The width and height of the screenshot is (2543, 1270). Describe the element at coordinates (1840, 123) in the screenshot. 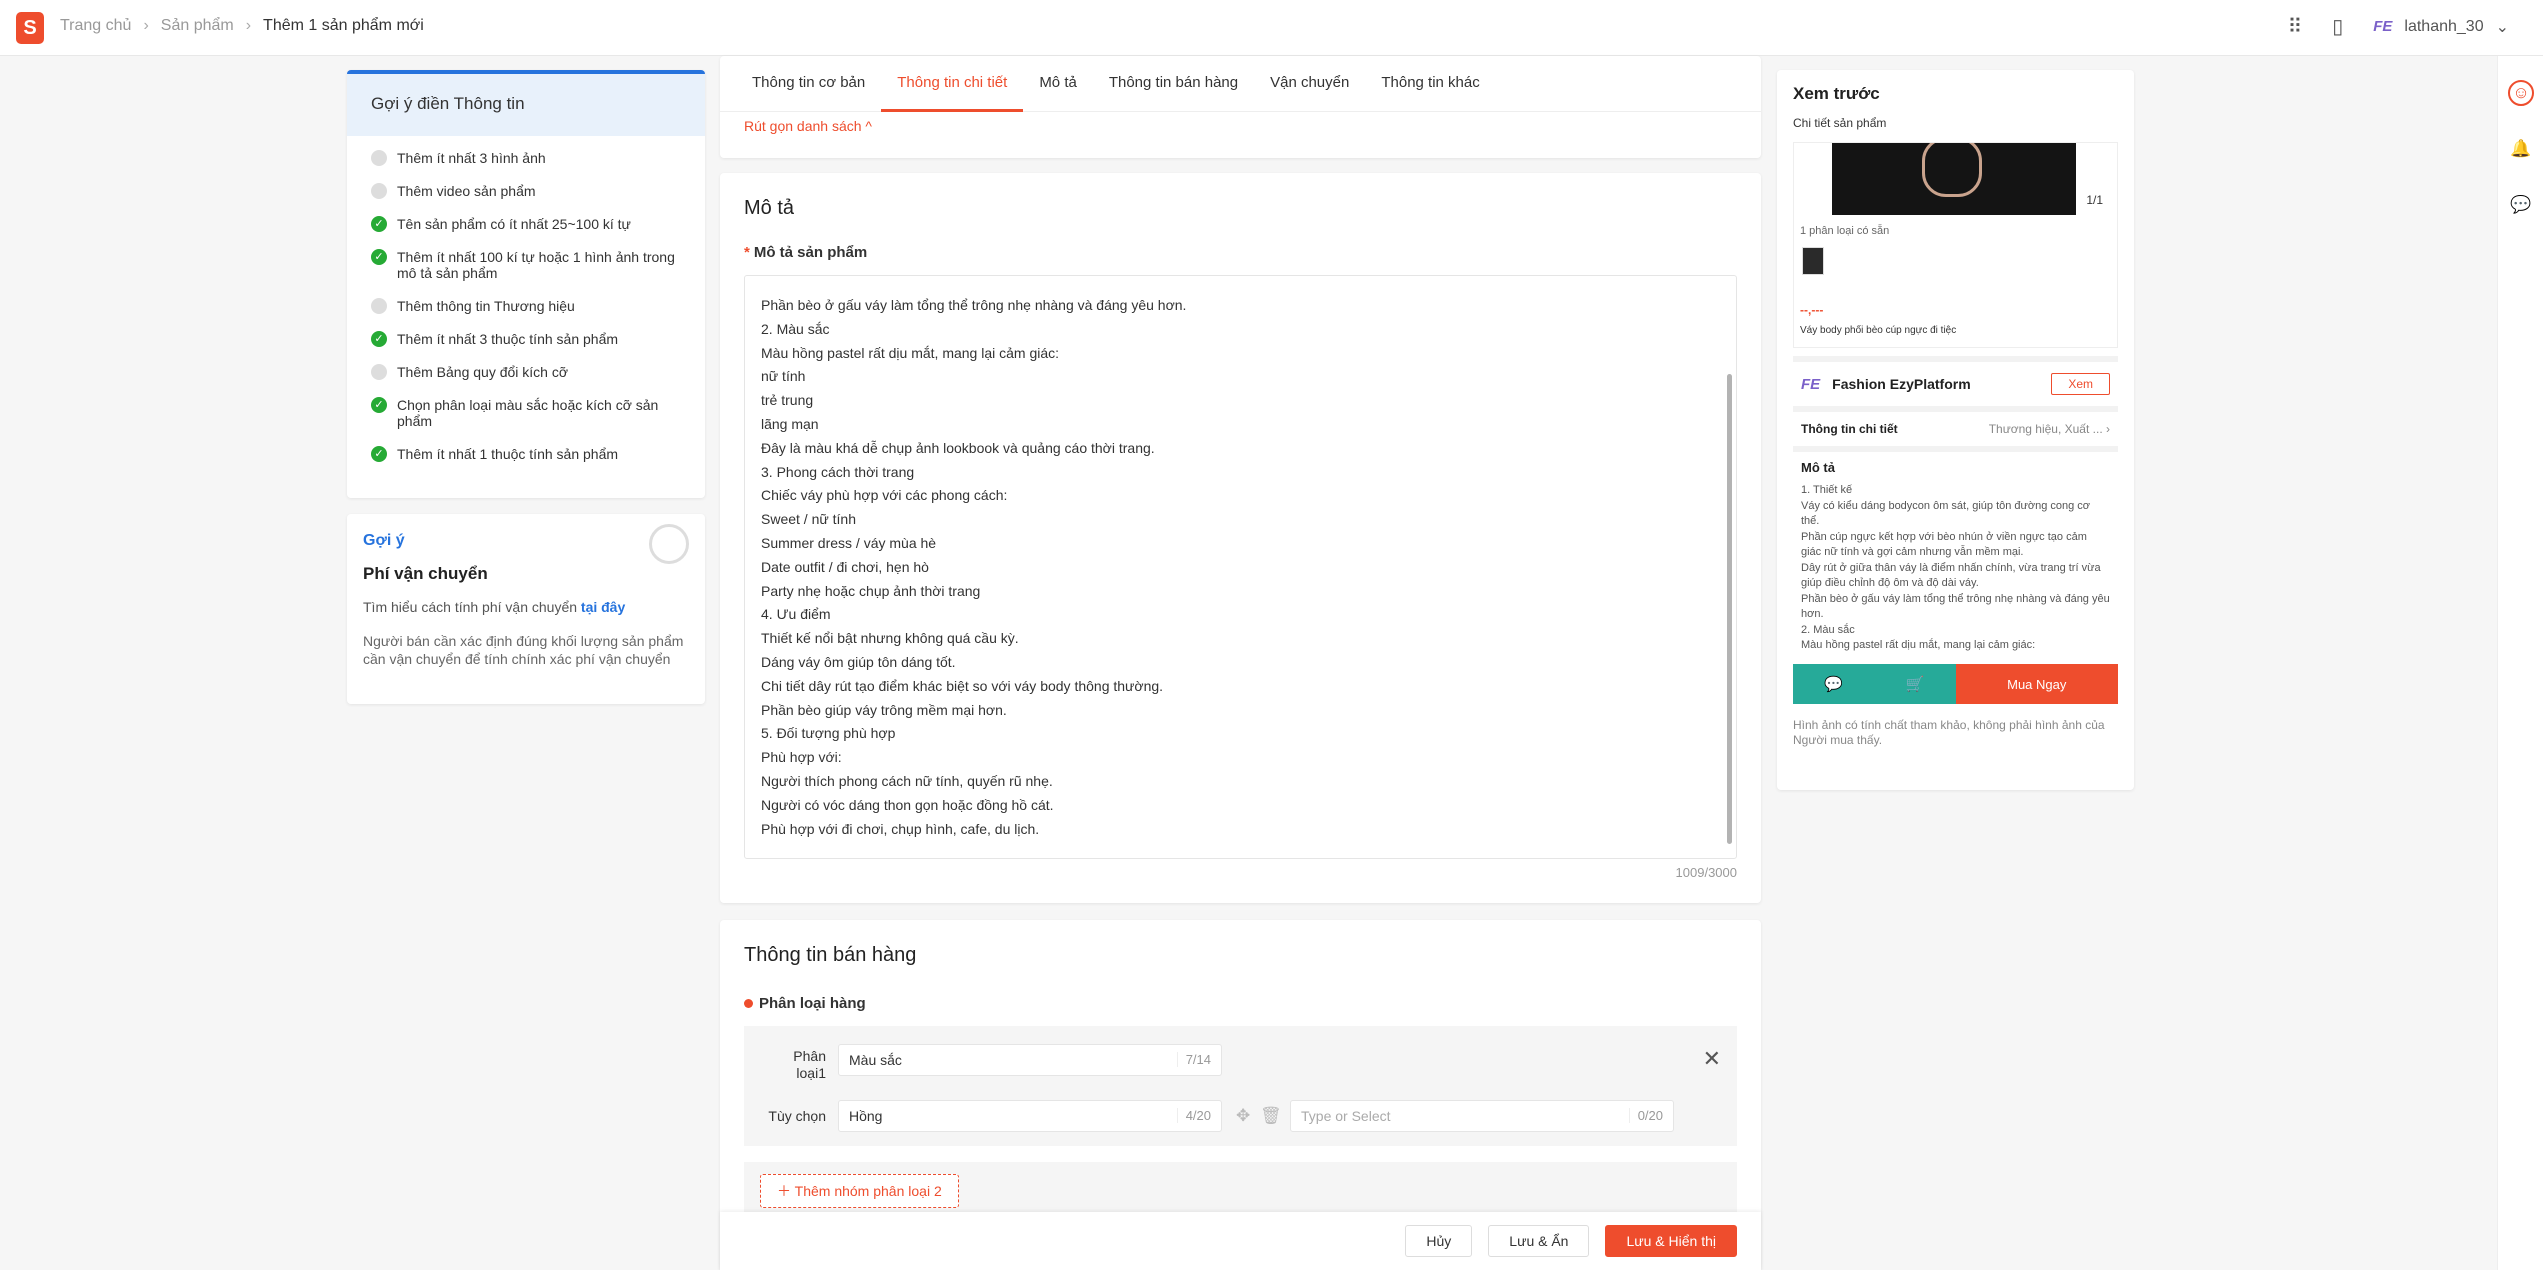

I see `preview-subtitle: Chi tiết sản phẩm` at that location.